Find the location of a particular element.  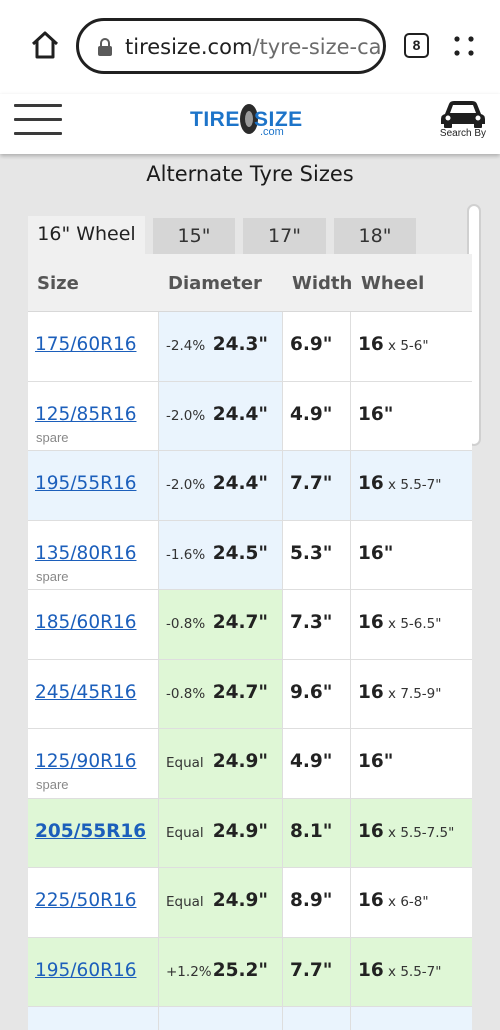

table-row: 205/55R16 Equal 24.9" 8.1" 16 x 5.5-7.5" is located at coordinates (250, 833).